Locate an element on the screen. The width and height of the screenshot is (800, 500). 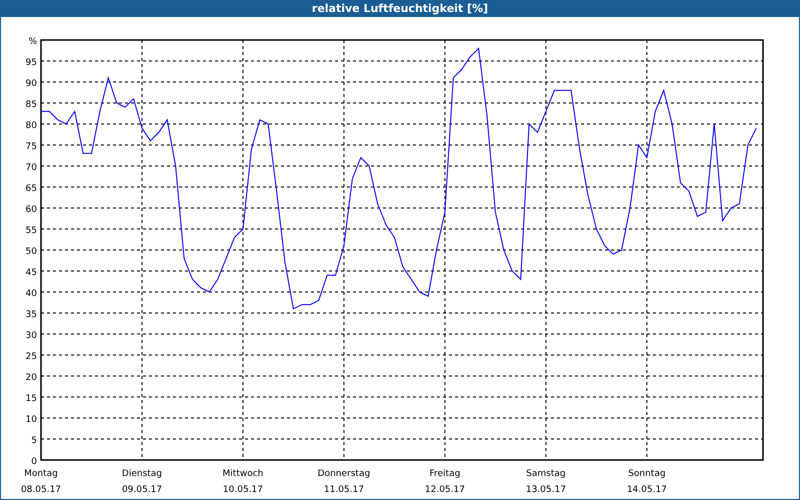
y-tick-label: 30 is located at coordinates (31, 336).